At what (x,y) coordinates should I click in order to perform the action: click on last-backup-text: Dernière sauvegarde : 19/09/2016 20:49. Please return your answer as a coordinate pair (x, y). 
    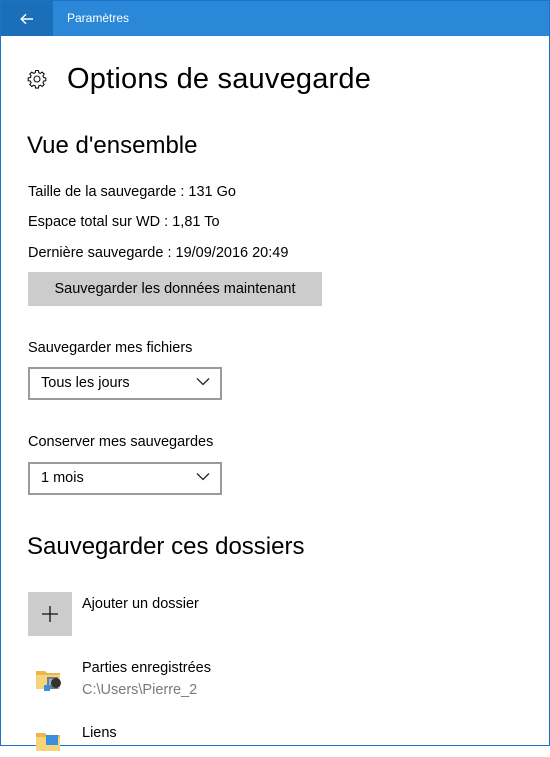
    Looking at the image, I should click on (158, 253).